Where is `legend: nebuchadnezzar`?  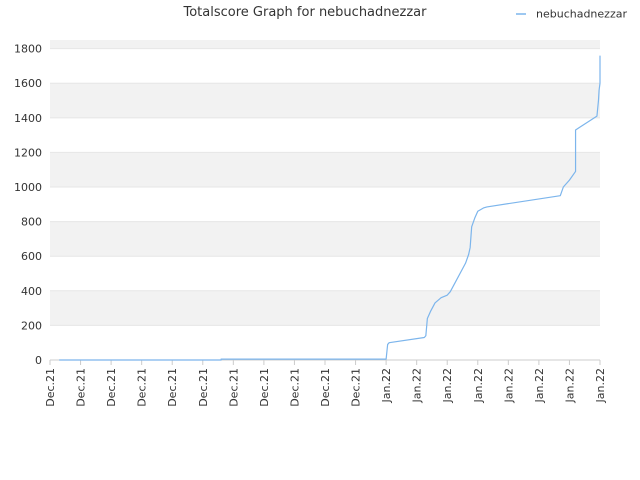
legend: nebuchadnezzar is located at coordinates (571, 14).